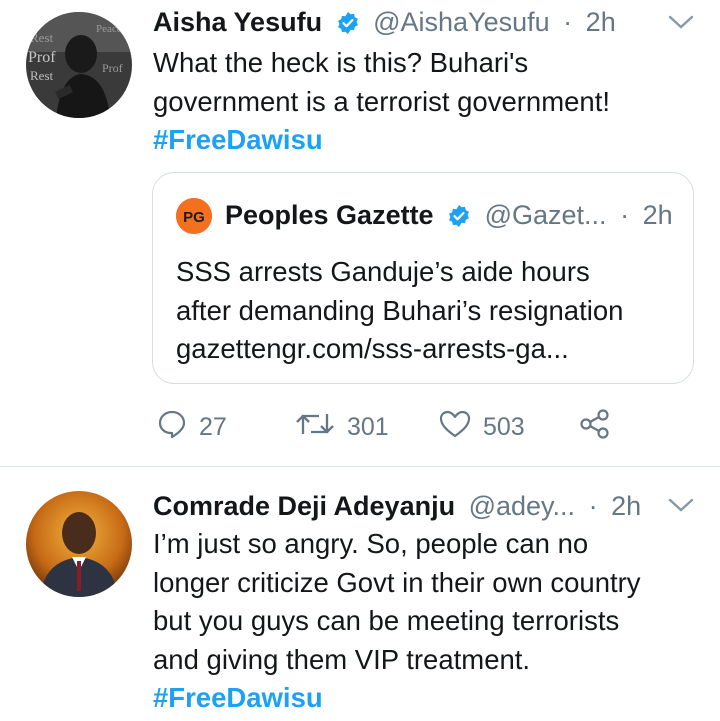 This screenshot has height=721, width=720. I want to click on tweet-text-line: I’m just so angry. So, people can no, so click(371, 543).